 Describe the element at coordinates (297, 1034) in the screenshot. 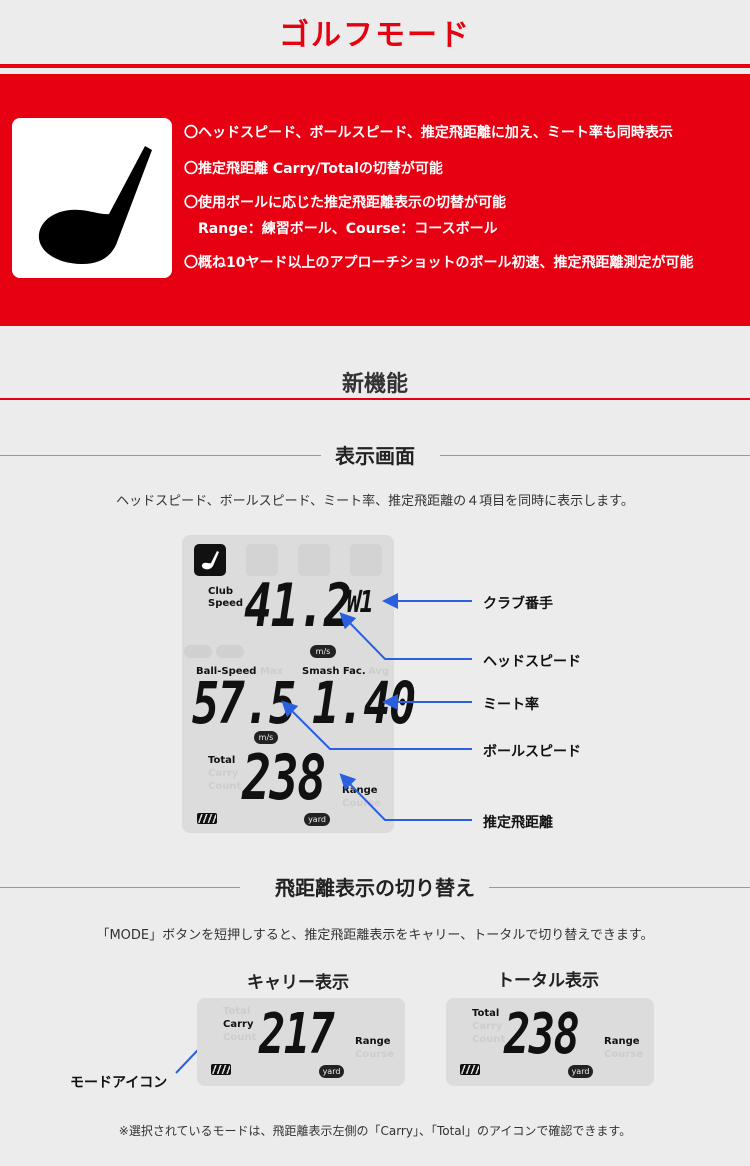

I see `carry-distance-value: 217` at that location.